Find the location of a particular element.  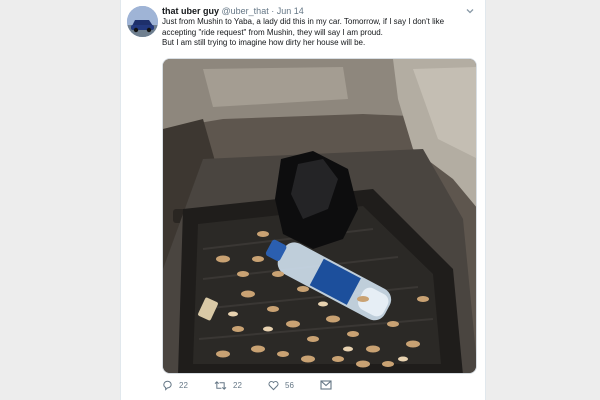

author-name: that uber guy is located at coordinates (190, 11).